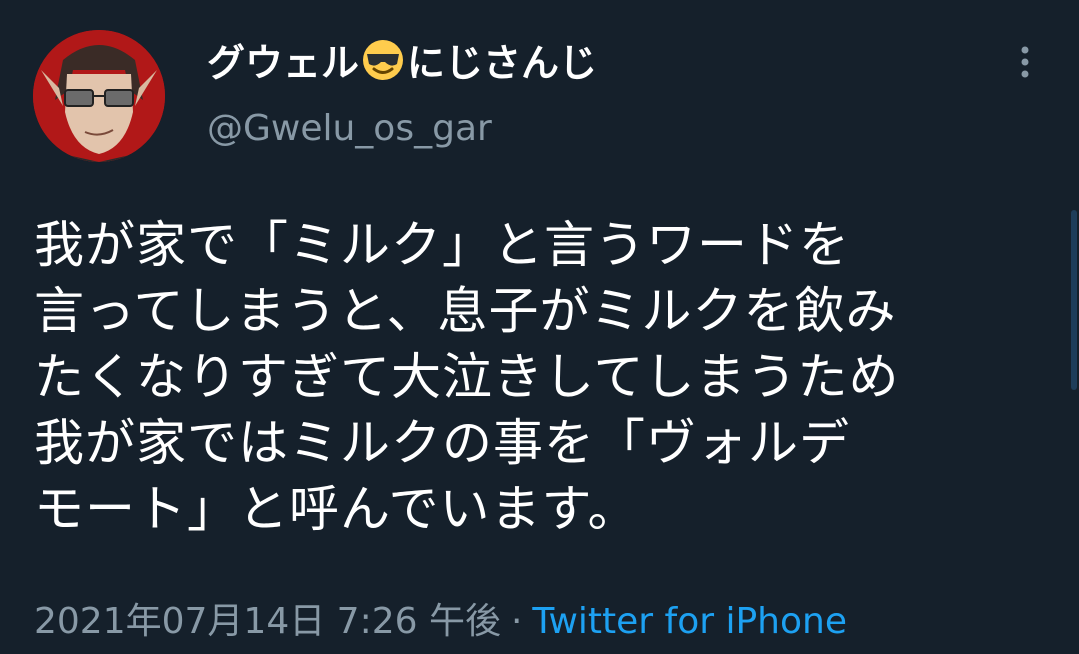  I want to click on scrollbar, so click(1074, 300).